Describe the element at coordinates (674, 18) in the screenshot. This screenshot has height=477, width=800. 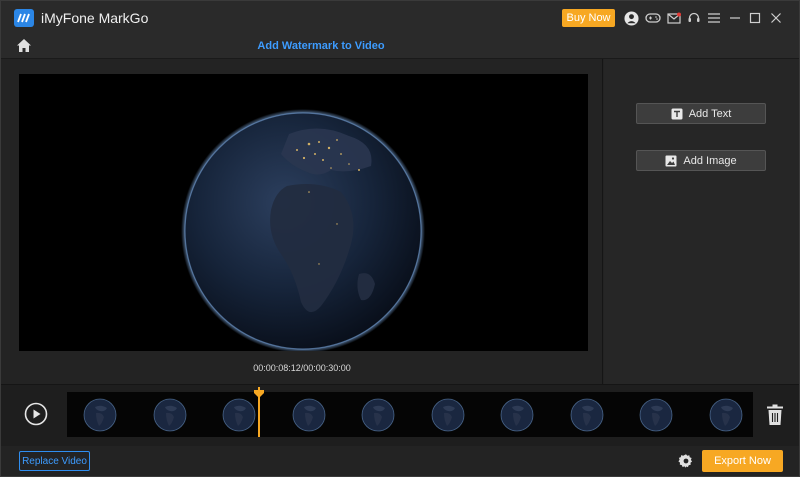
I see `mail-icon` at that location.